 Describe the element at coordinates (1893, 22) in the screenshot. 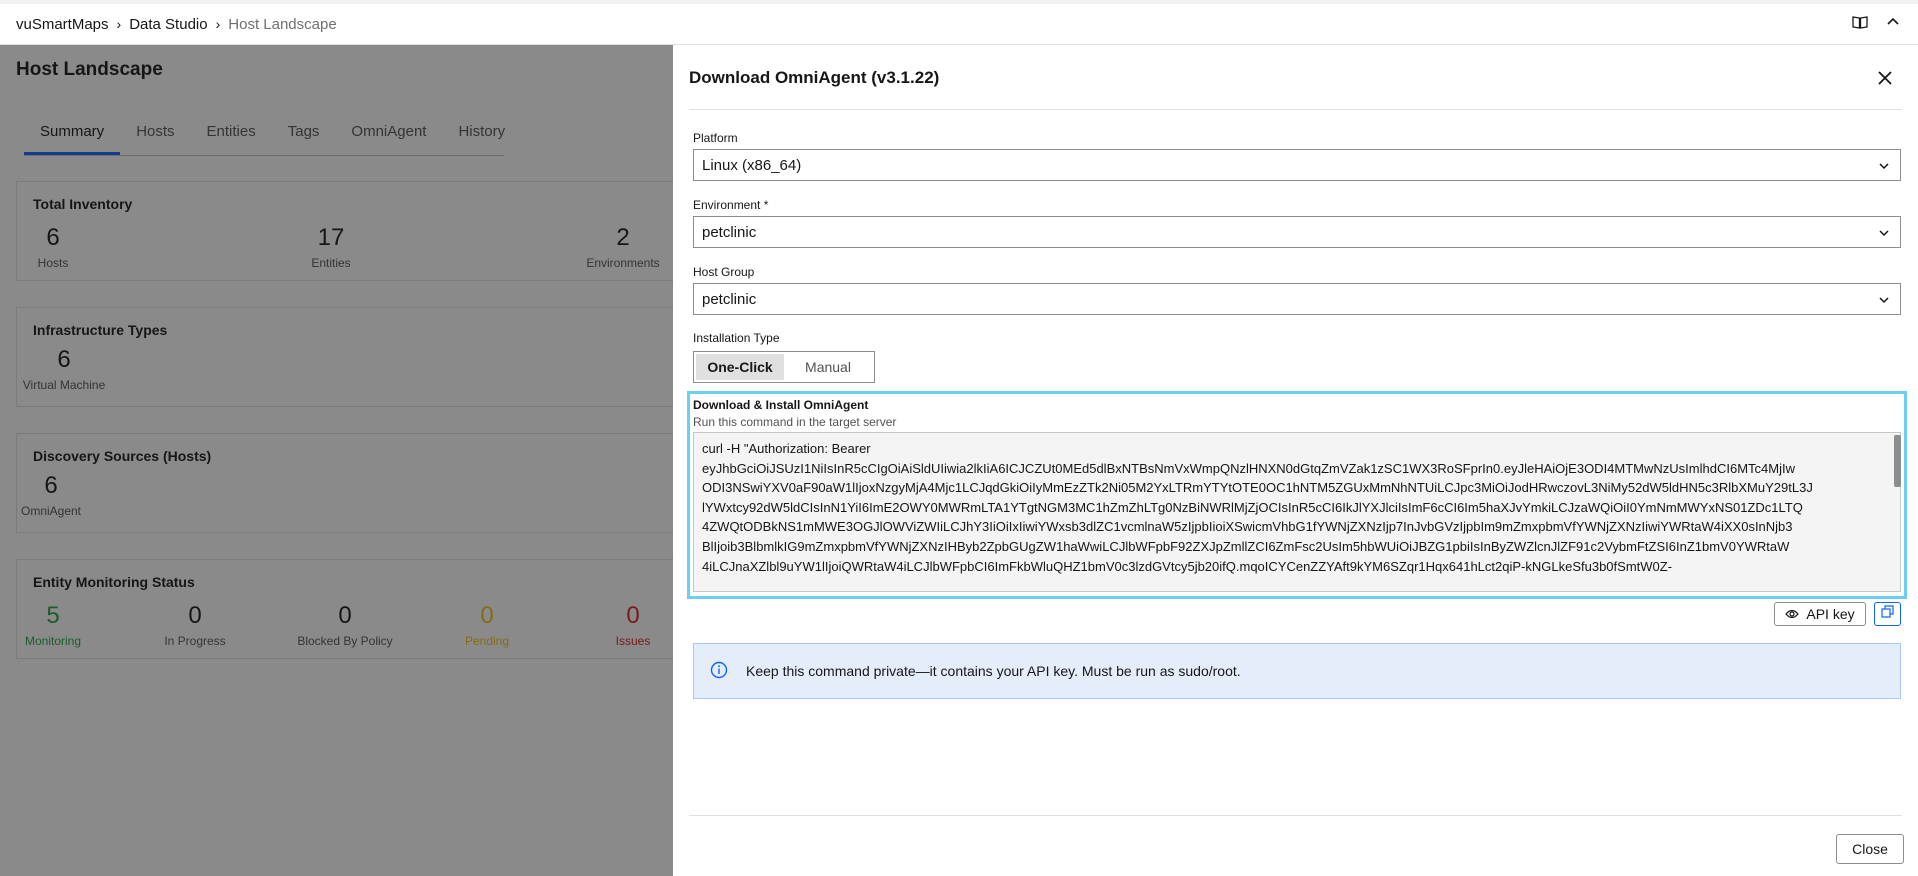

I see `chevron-up-icon` at that location.